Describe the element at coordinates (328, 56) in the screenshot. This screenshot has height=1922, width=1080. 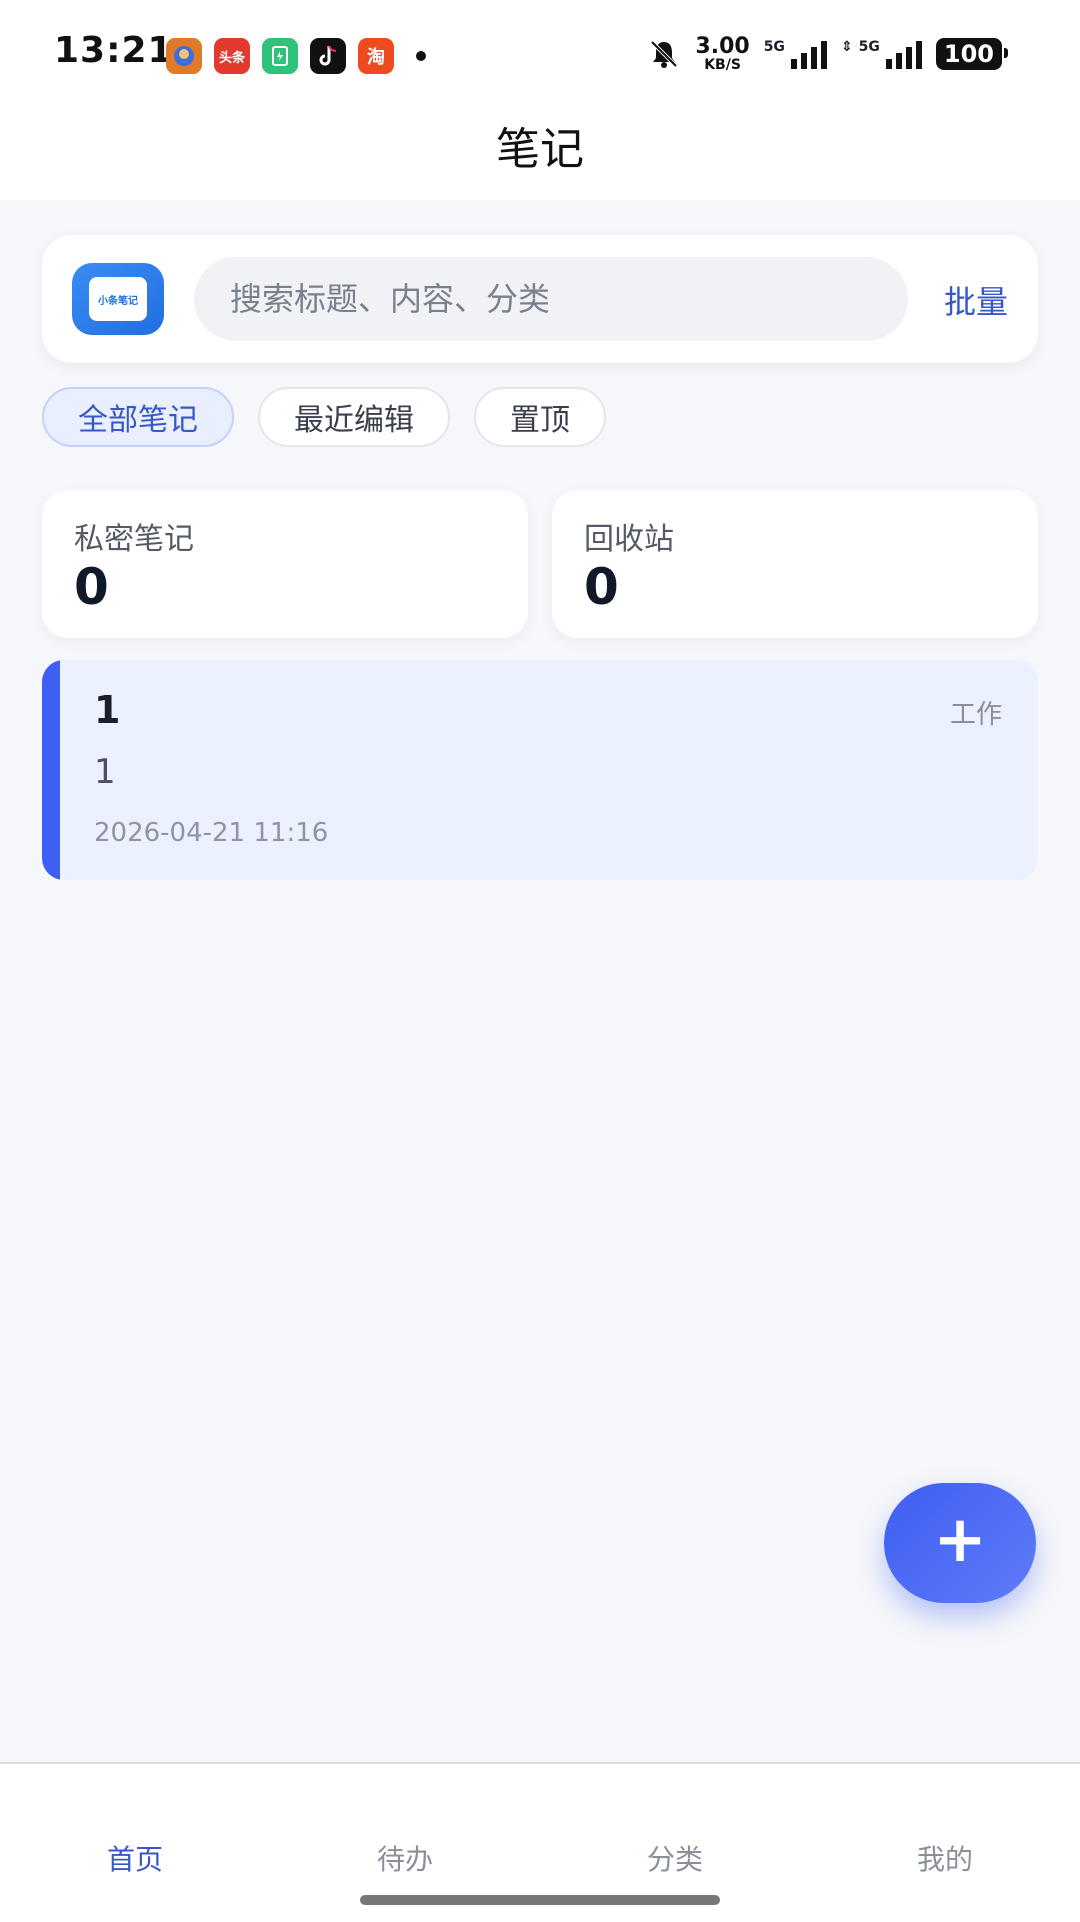
I see `tiktok-app-icon` at that location.